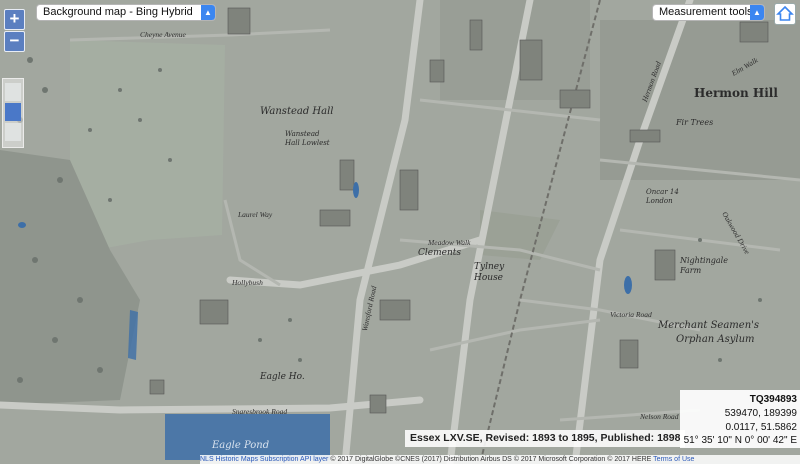 This screenshot has height=464, width=800. What do you see at coordinates (163, 34) in the screenshot?
I see `street-cheyne: Cheyne Avenue` at bounding box center [163, 34].